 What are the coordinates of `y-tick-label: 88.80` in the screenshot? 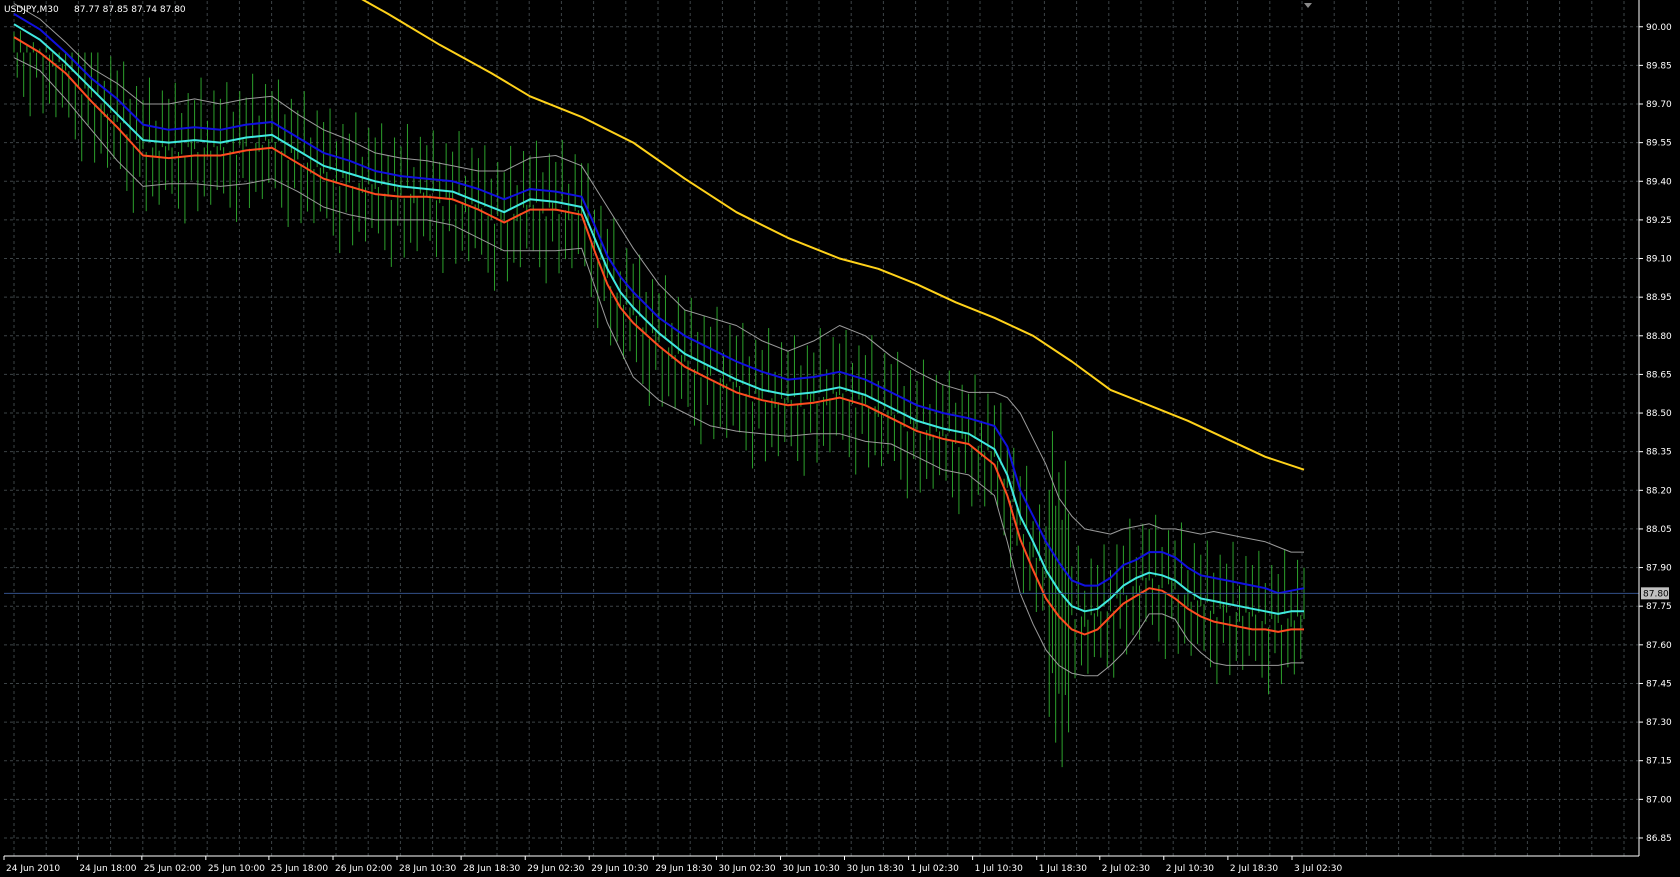 It's located at (1659, 337).